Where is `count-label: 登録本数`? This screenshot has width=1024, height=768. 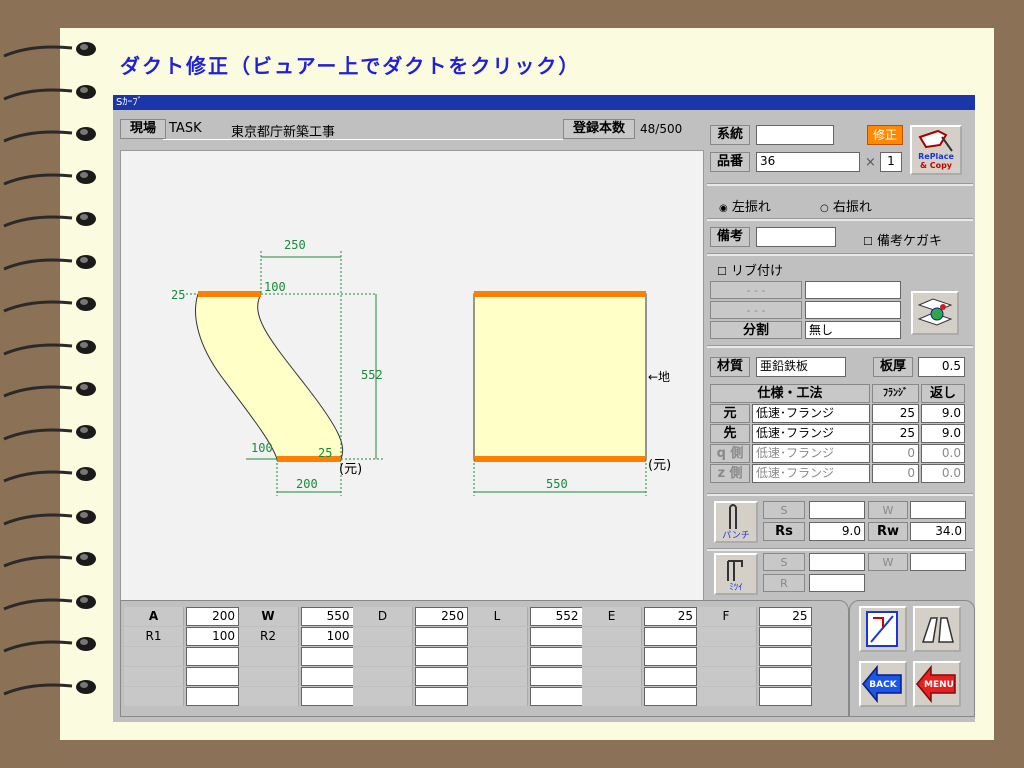 count-label: 登録本数 is located at coordinates (599, 129).